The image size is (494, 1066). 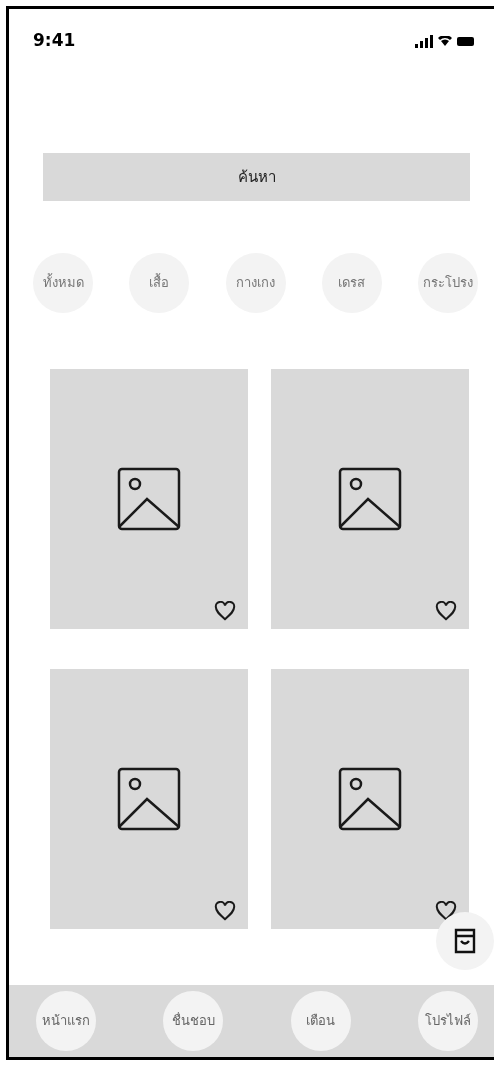 I want to click on category-chip: ทั้งหมด, so click(x=63, y=283).